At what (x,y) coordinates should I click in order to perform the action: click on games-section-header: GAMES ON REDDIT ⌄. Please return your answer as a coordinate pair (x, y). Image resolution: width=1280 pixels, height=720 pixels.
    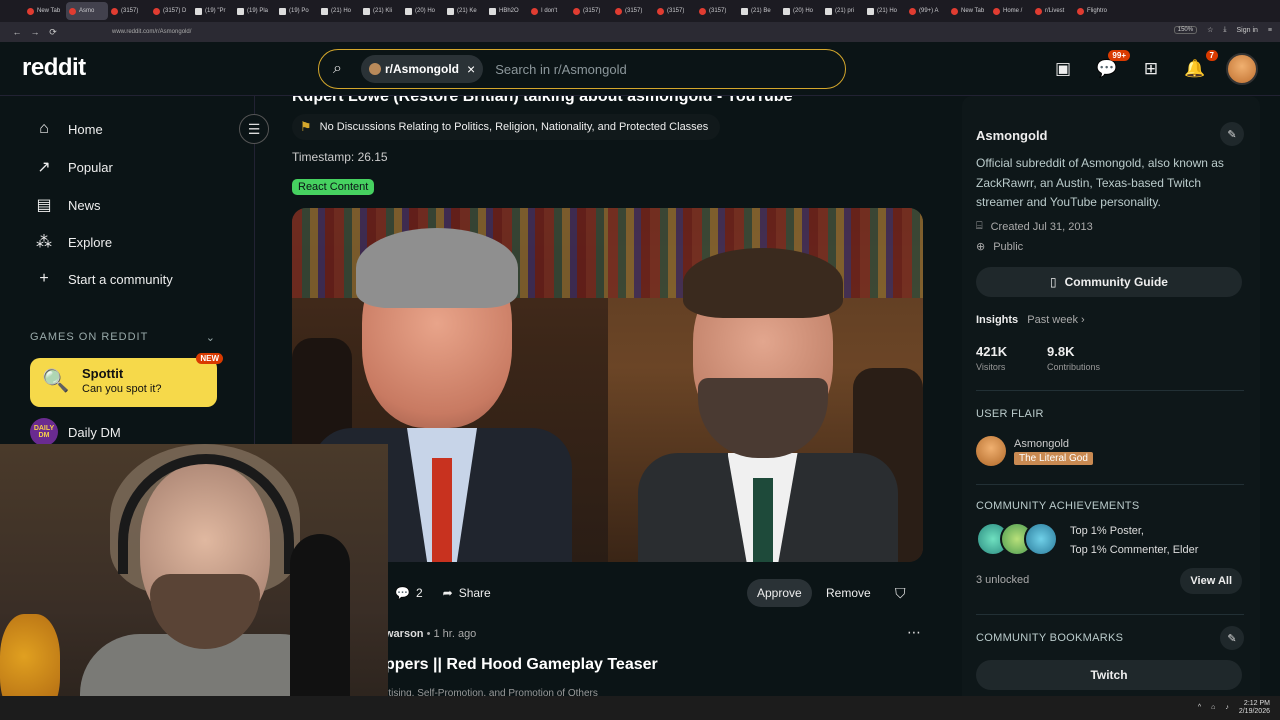
    Looking at the image, I should click on (123, 337).